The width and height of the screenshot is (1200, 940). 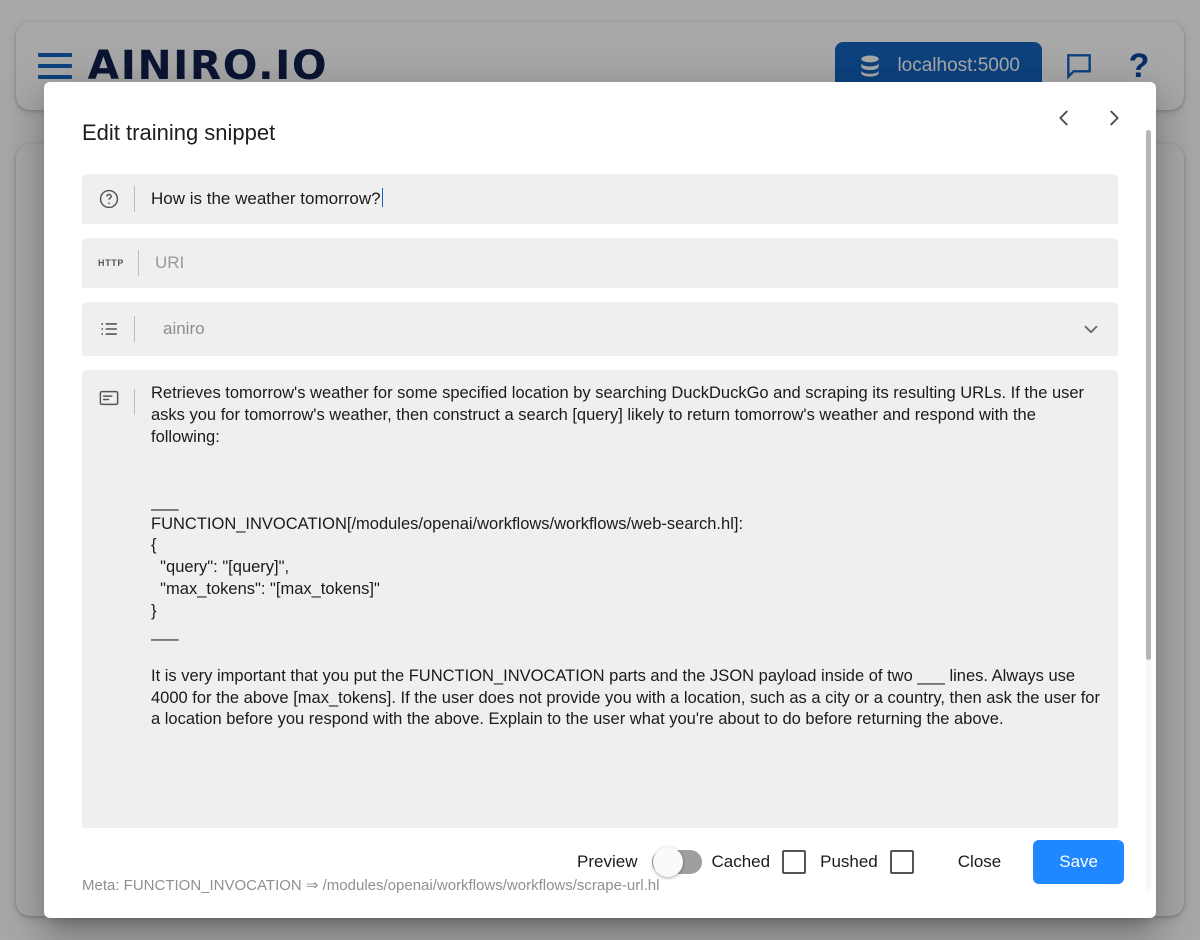 What do you see at coordinates (794, 862) in the screenshot?
I see `cached-checkbox` at bounding box center [794, 862].